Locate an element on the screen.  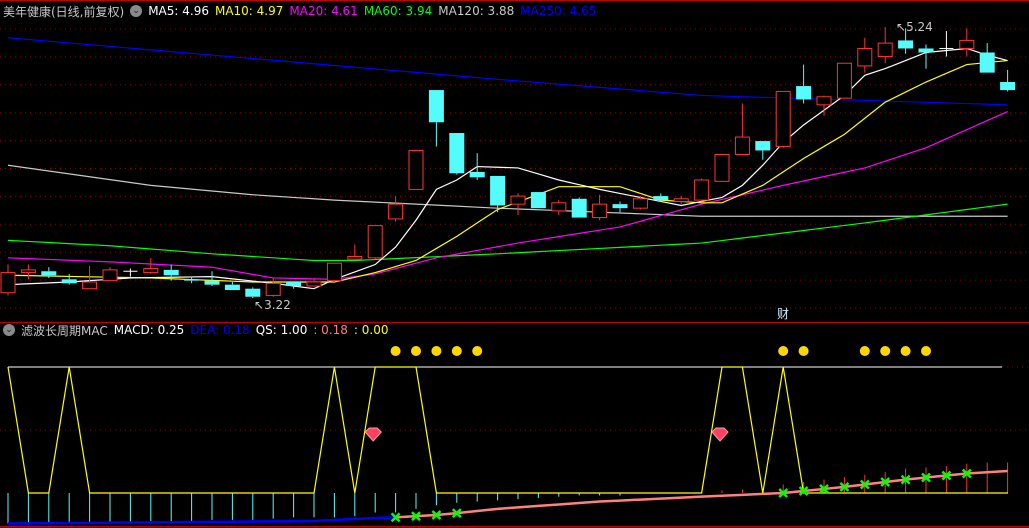
header-item-0: MA5: 4.96 is located at coordinates (178, 11).